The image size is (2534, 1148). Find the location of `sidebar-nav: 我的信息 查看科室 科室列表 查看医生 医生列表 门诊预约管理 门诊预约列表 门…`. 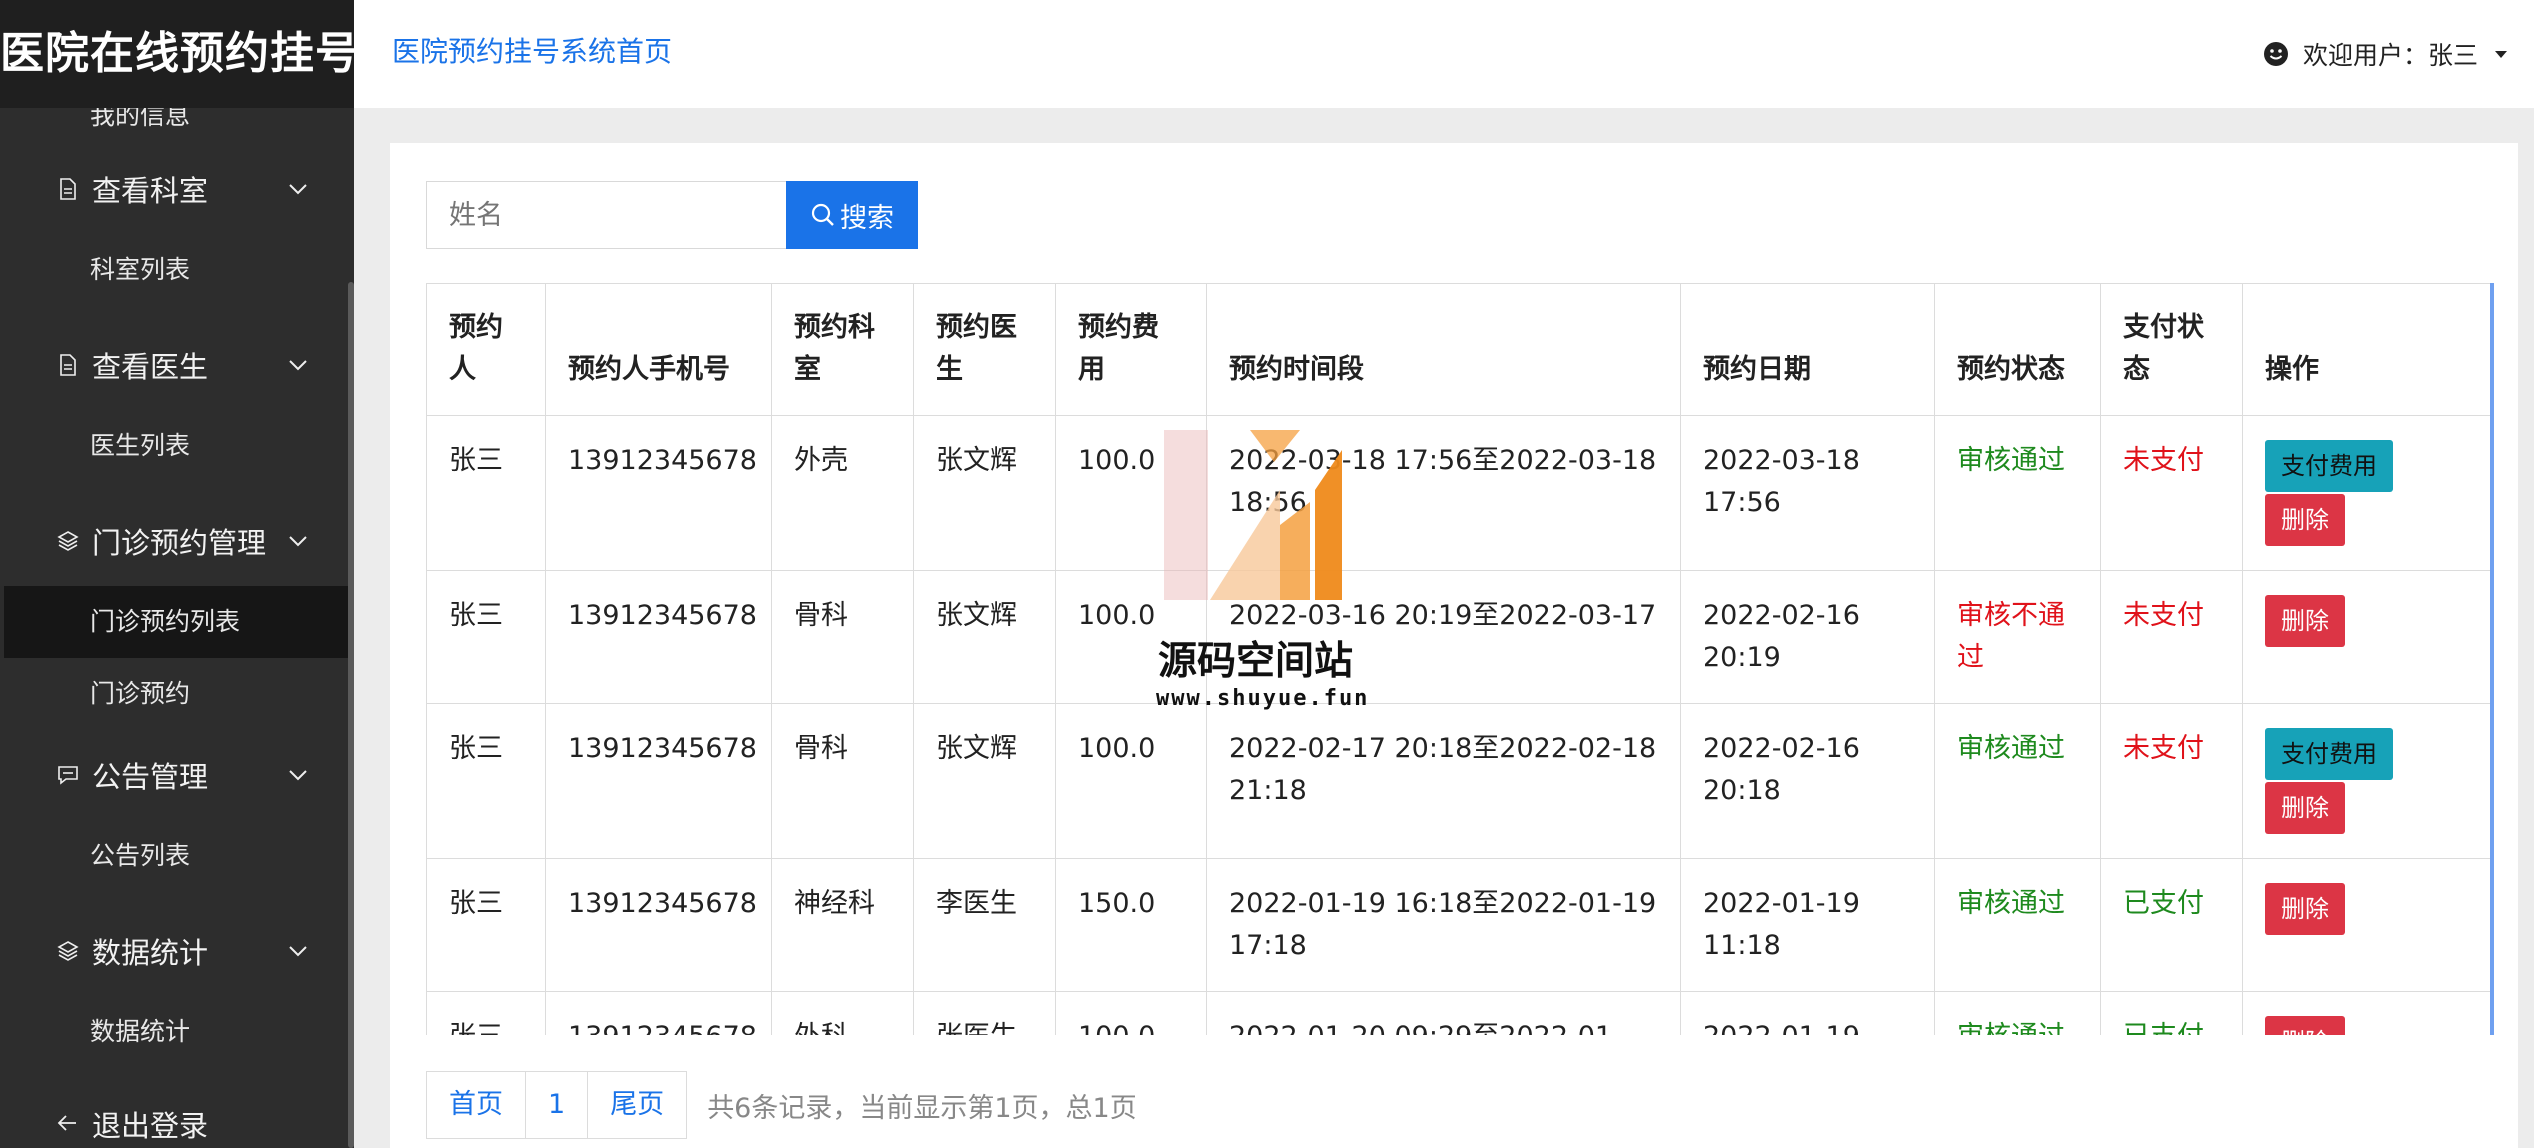

sidebar-nav: 我的信息 查看科室 科室列表 查看医生 医生列表 门诊预约管理 门诊预约列表 门… is located at coordinates (177, 620).